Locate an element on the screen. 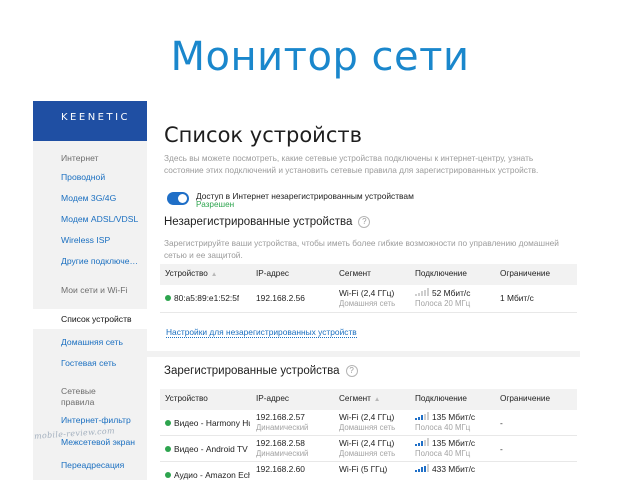 This screenshot has width=640, height=480. sidebar-item-modem-adsl: Модем ADSL/VDSL is located at coordinates (99, 219).